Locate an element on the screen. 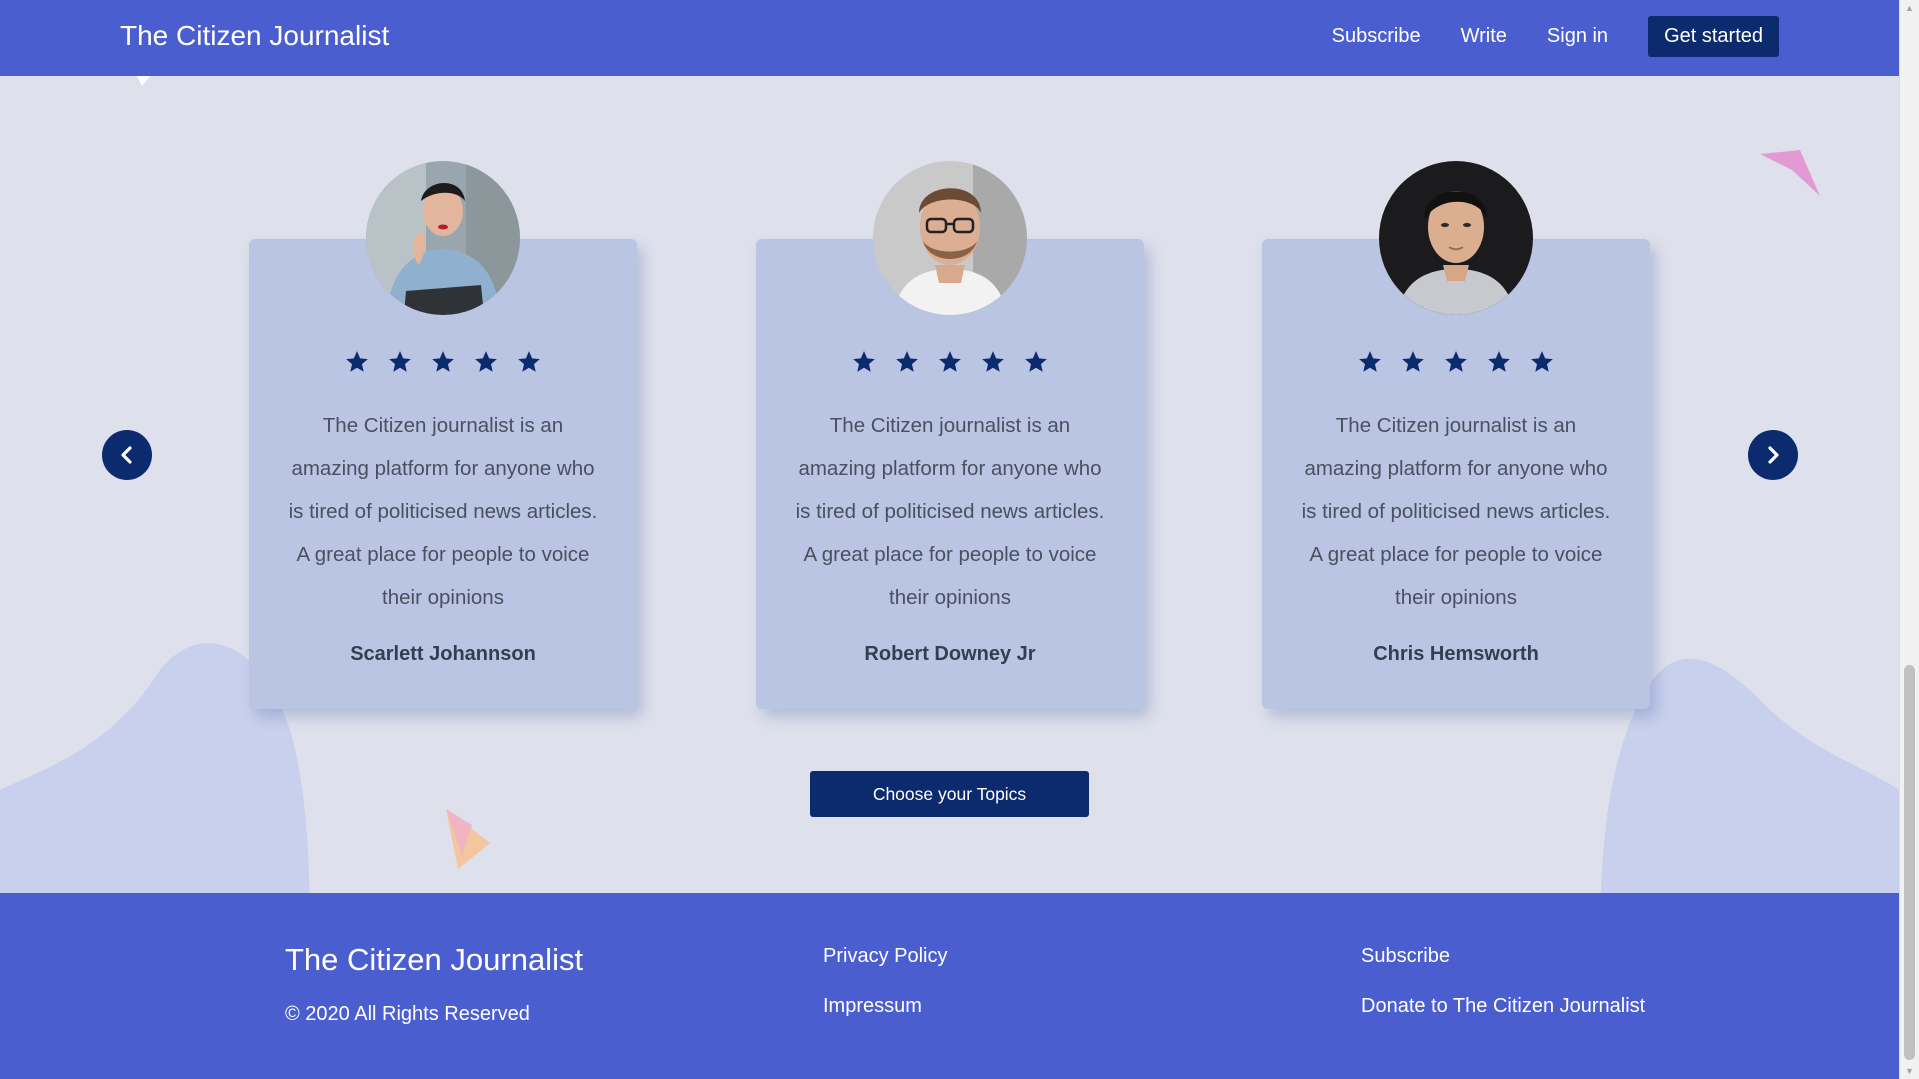 The image size is (1919, 1079). choose-topics-button: Choose your Topics is located at coordinates (949, 794).